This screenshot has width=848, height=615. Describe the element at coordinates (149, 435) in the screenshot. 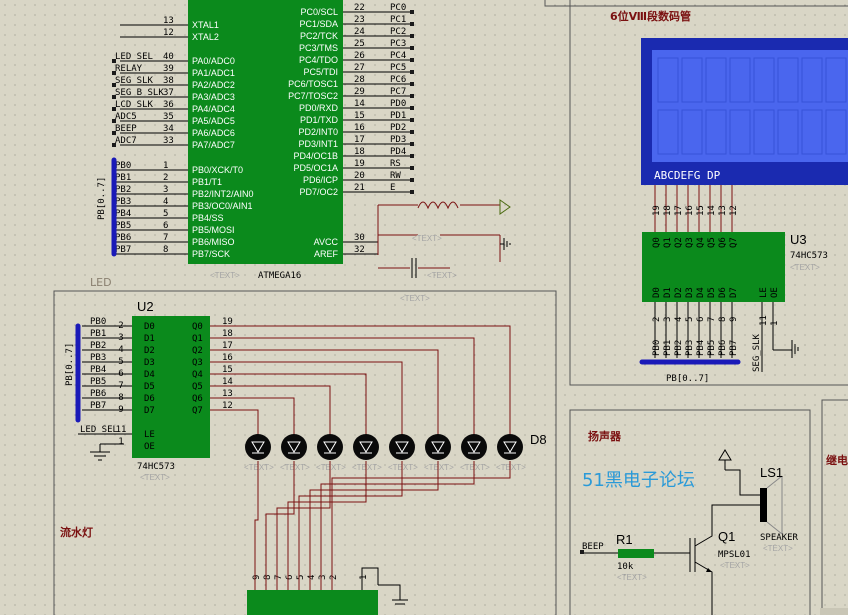

I see `u2-le-name: LE` at that location.